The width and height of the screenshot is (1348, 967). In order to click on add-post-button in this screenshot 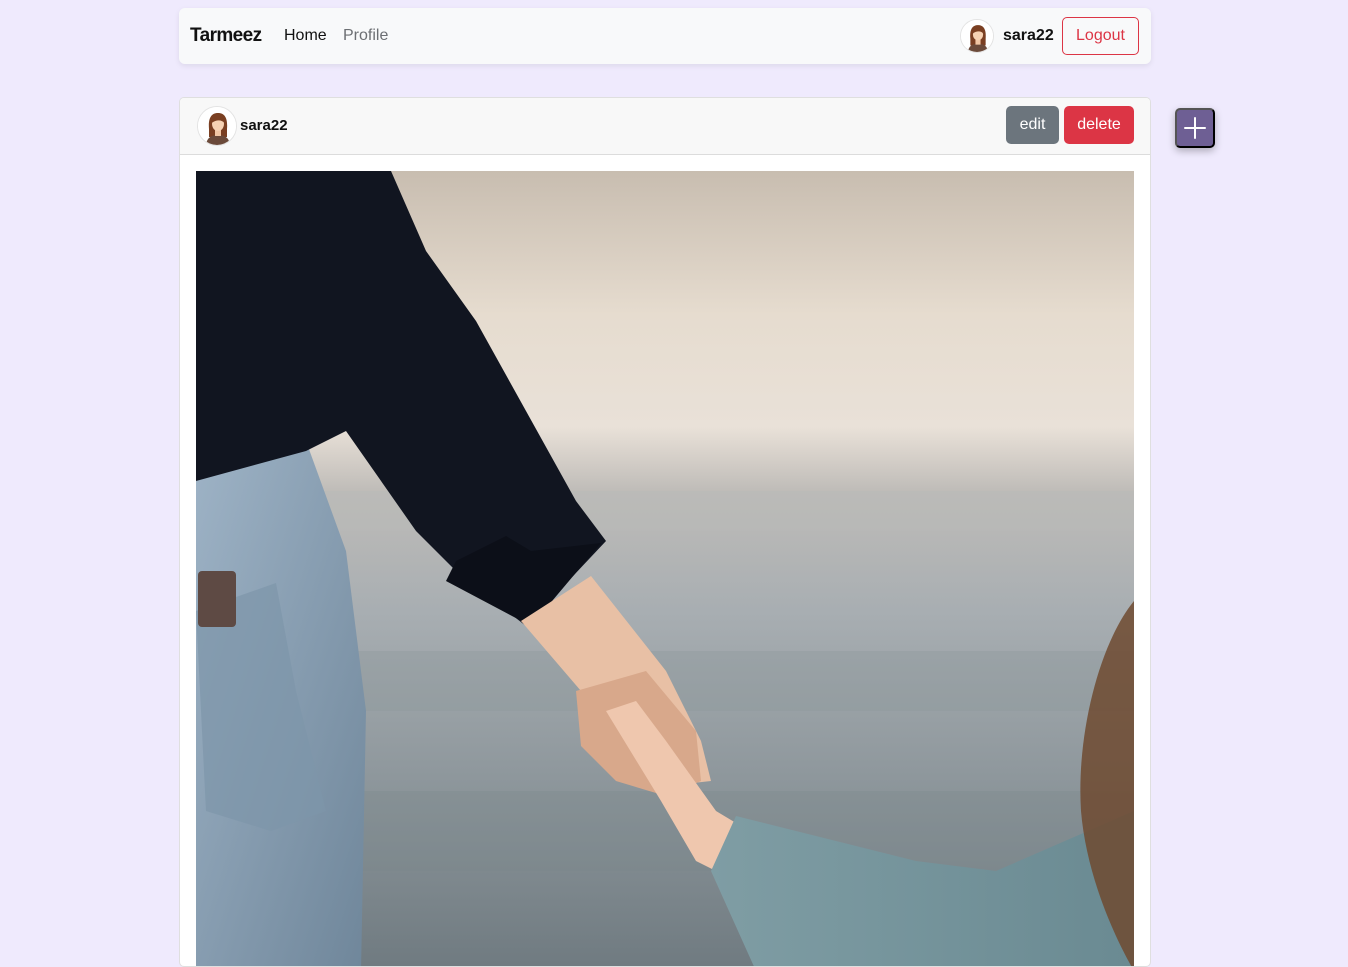, I will do `click(1195, 128)`.